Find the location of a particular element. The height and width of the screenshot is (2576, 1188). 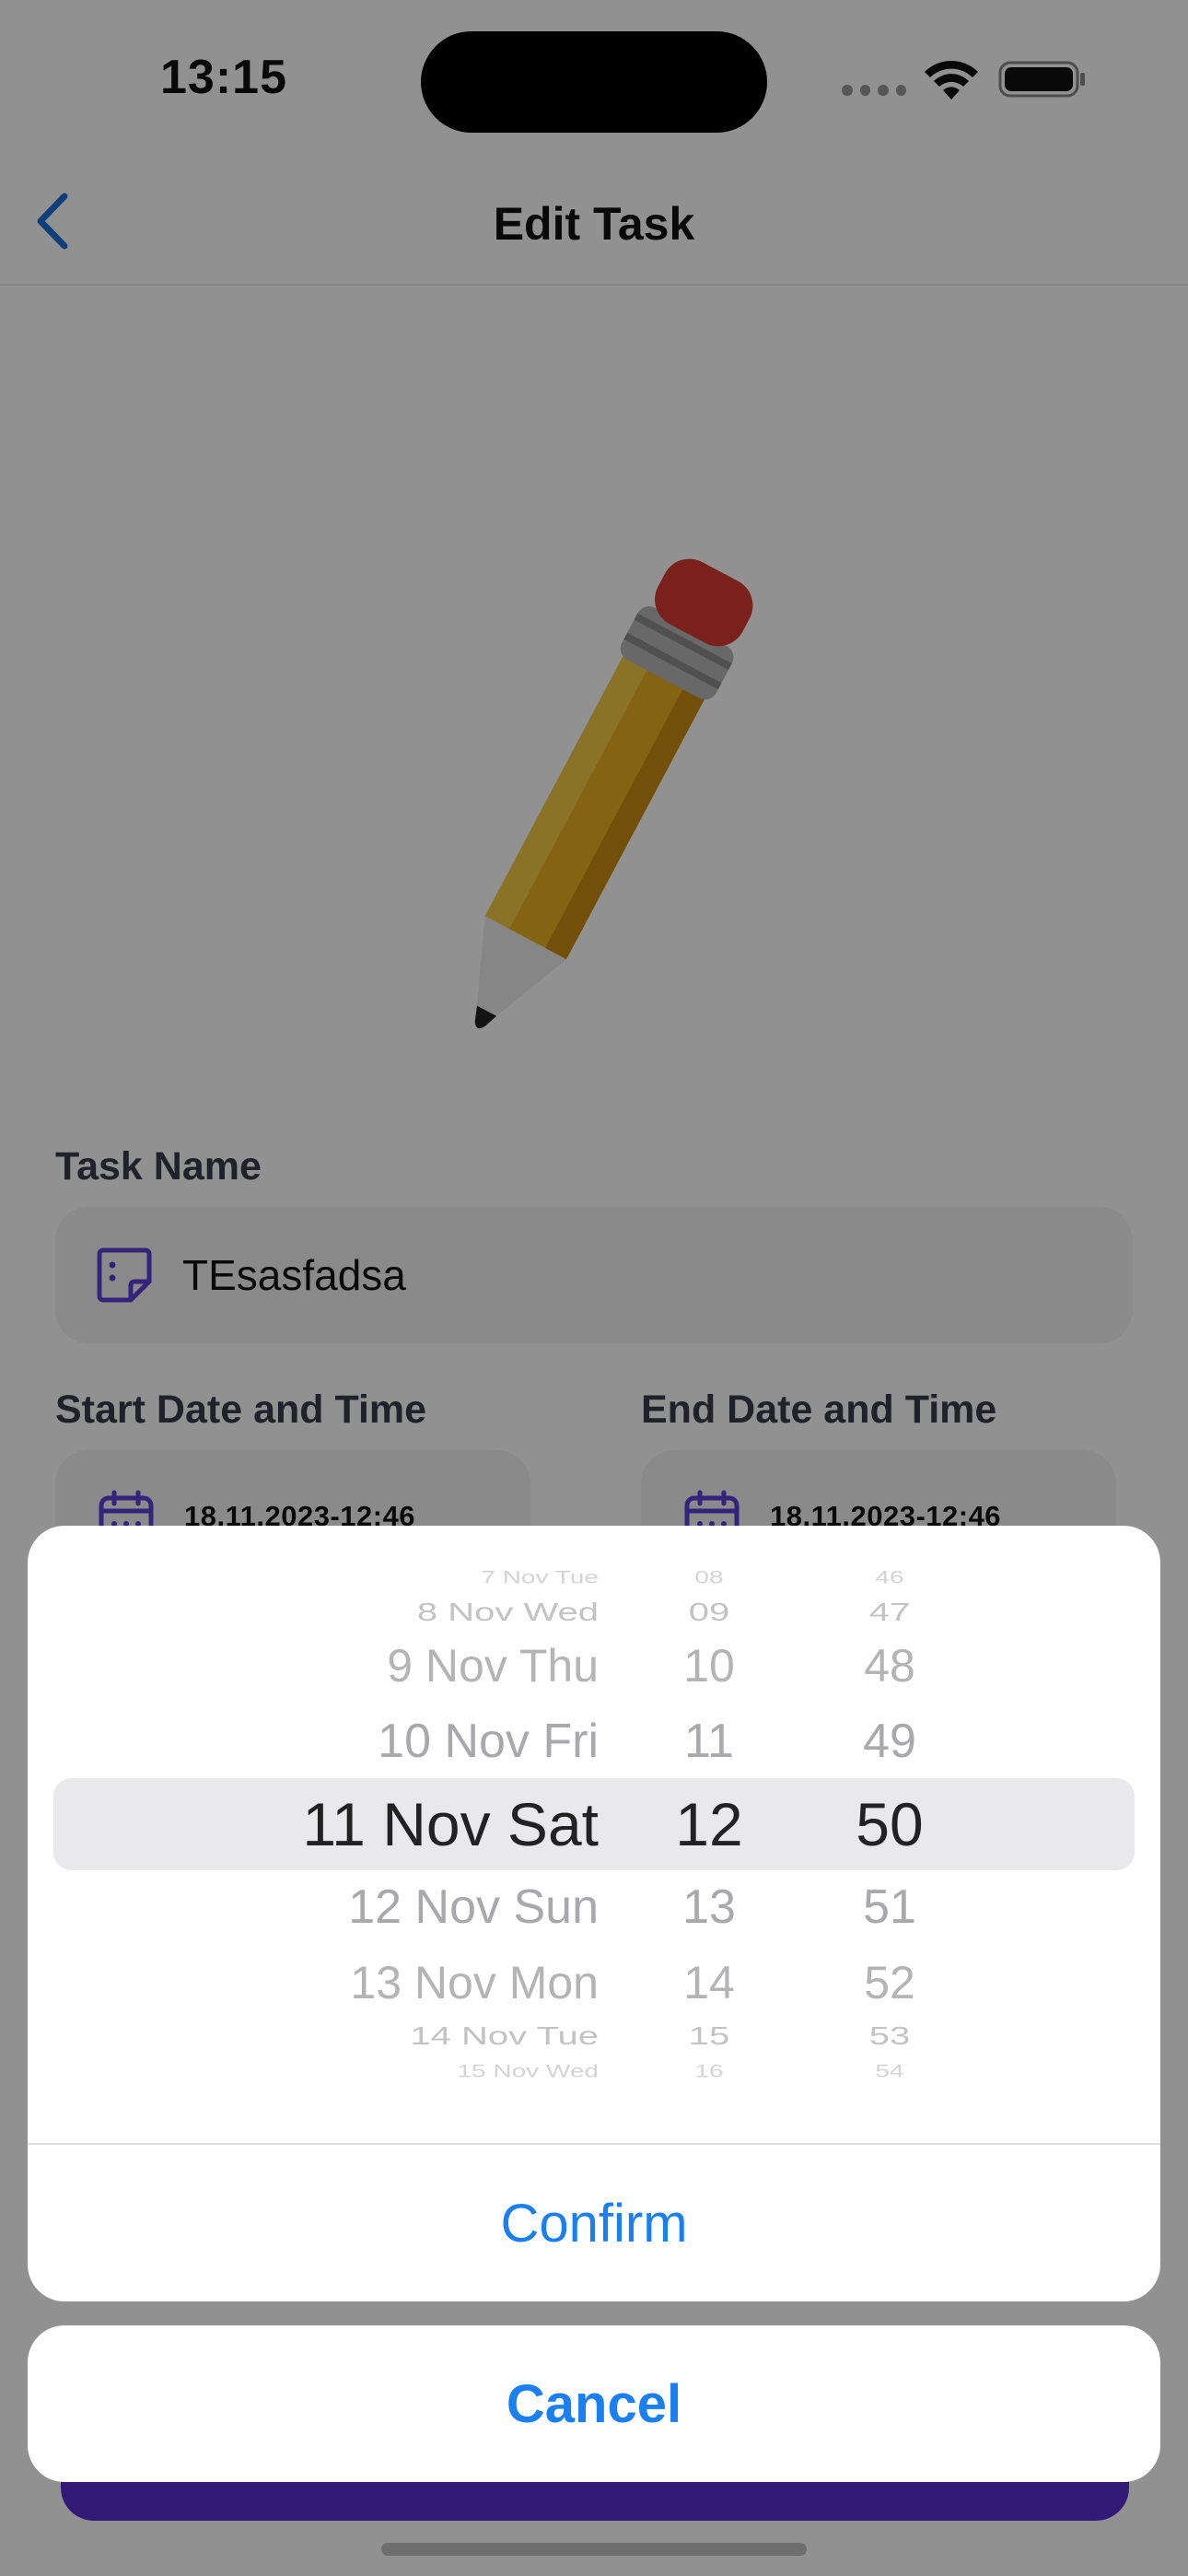

cancel-sheet: Cancel is located at coordinates (594, 2403).